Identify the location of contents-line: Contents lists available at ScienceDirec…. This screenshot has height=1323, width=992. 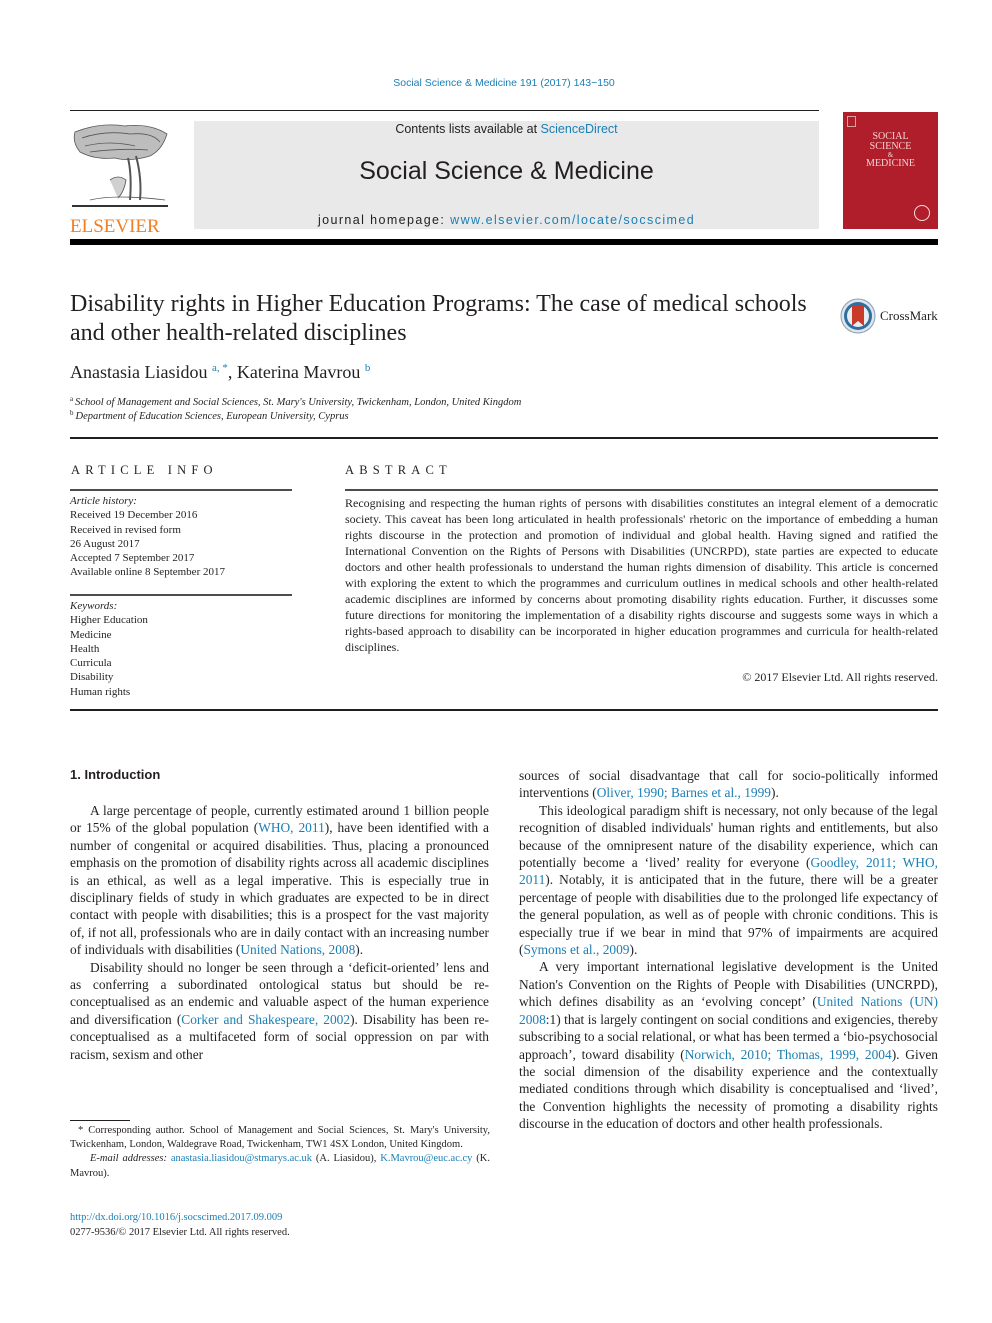
(506, 129).